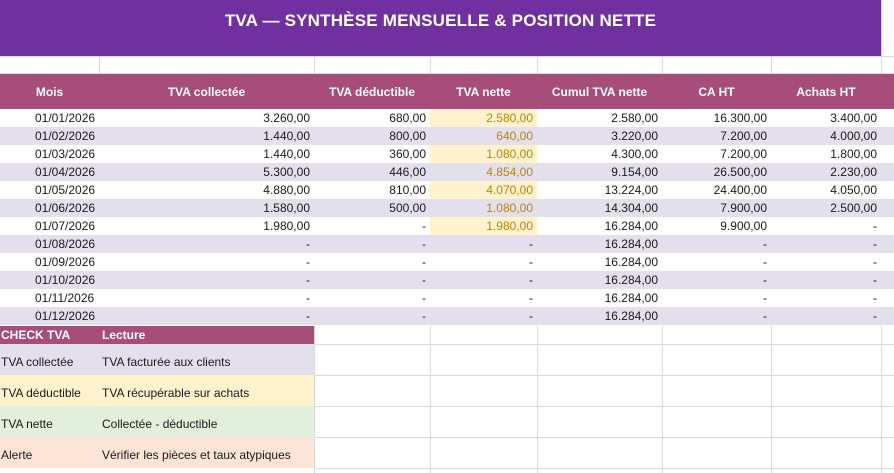 Image resolution: width=894 pixels, height=473 pixels. Describe the element at coordinates (49, 262) in the screenshot. I see `cell-mois: 01/09/2026` at that location.